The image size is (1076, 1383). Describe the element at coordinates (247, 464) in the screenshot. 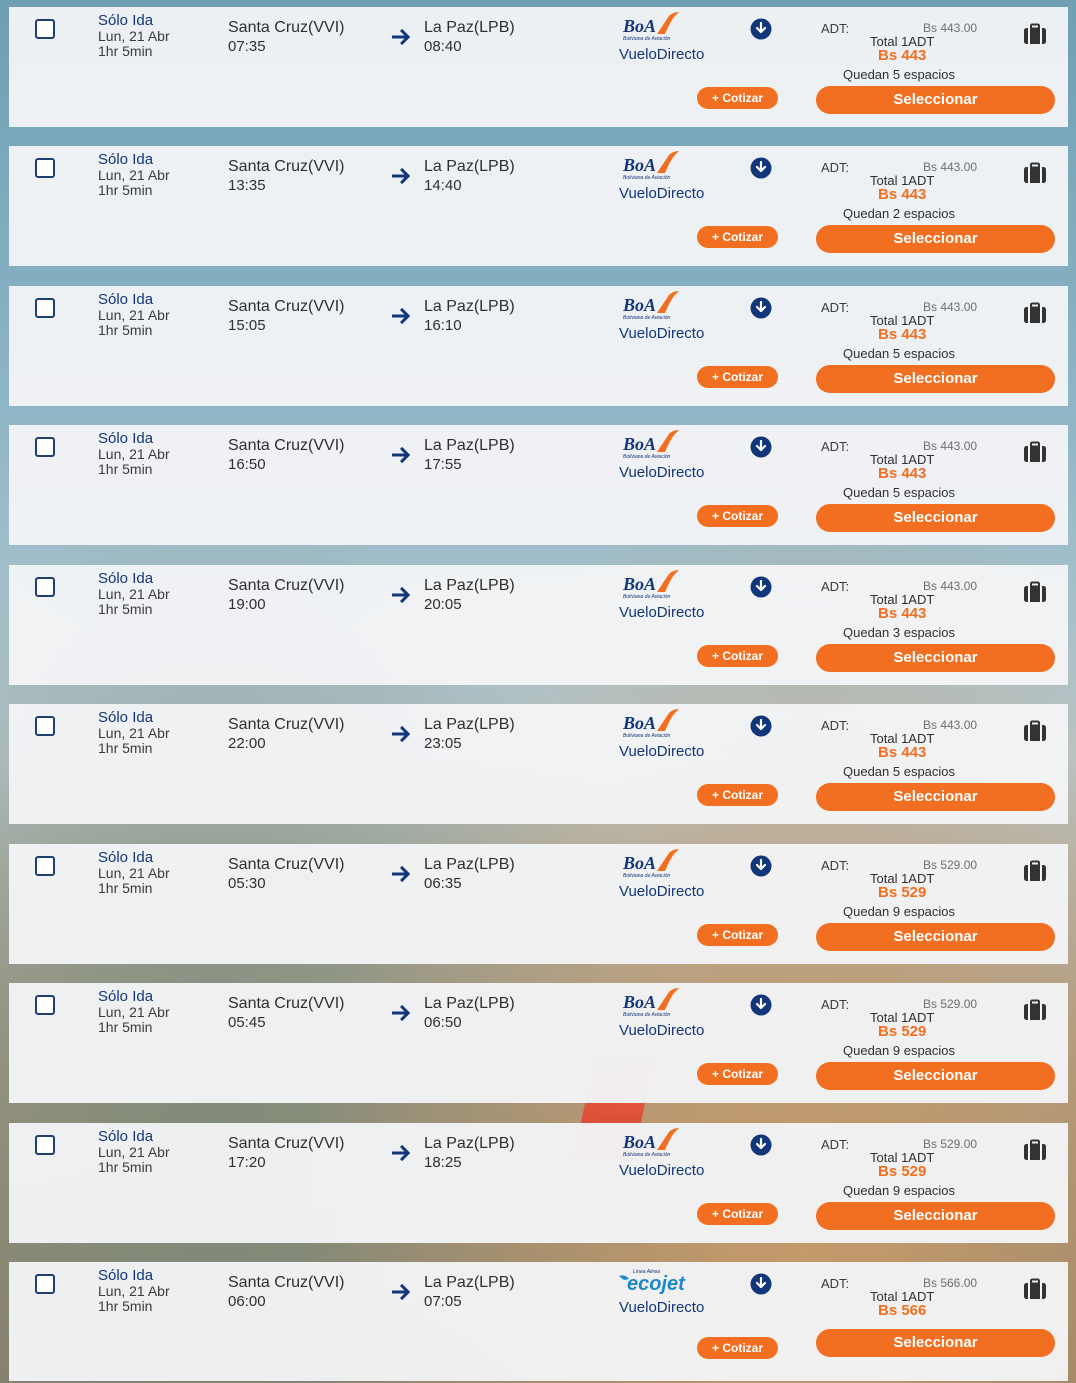

I see `departure-time: 16:50` at that location.